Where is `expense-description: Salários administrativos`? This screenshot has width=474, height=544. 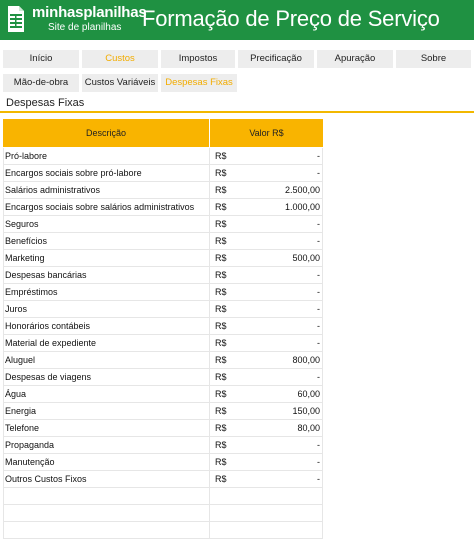
expense-description: Salários administrativos is located at coordinates (52, 190).